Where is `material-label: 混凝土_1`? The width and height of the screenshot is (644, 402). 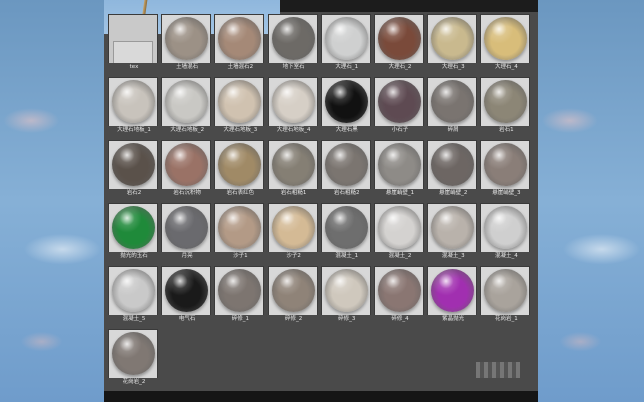
material-label: 混凝土_1 is located at coordinates (346, 256).